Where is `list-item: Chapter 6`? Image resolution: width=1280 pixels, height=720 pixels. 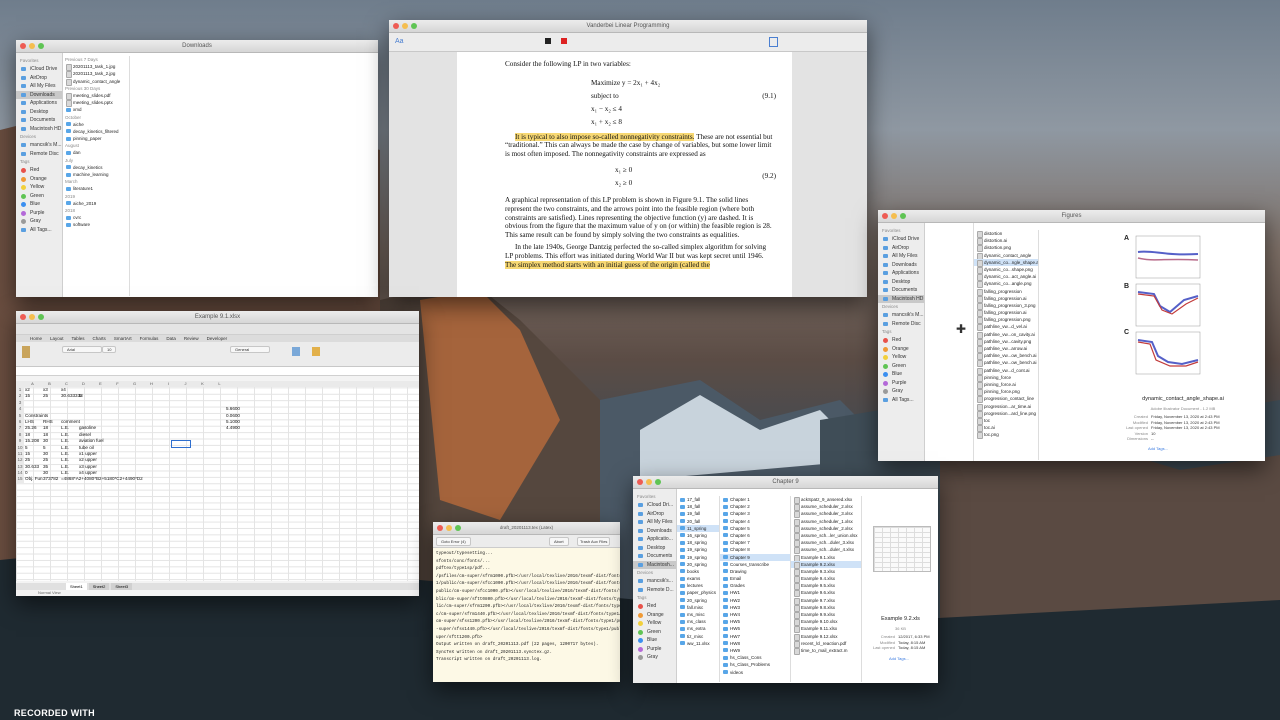 list-item: Chapter 6 is located at coordinates (755, 535).